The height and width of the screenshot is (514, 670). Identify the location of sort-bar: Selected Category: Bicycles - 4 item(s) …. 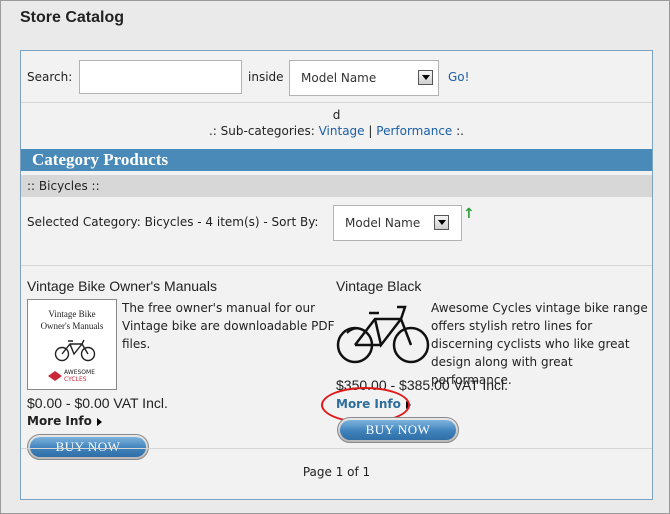
(336, 232).